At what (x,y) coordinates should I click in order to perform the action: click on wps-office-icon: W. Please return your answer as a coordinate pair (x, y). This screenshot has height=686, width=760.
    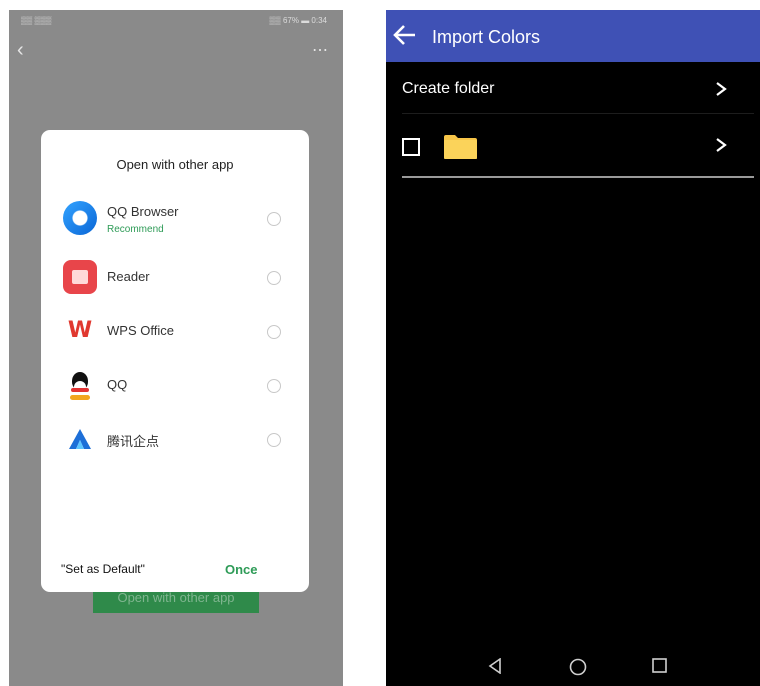
    Looking at the image, I should click on (80, 330).